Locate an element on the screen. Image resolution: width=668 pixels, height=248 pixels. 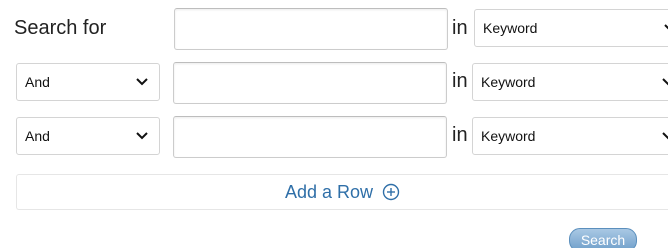
search-for-label: Search for is located at coordinates (60, 28).